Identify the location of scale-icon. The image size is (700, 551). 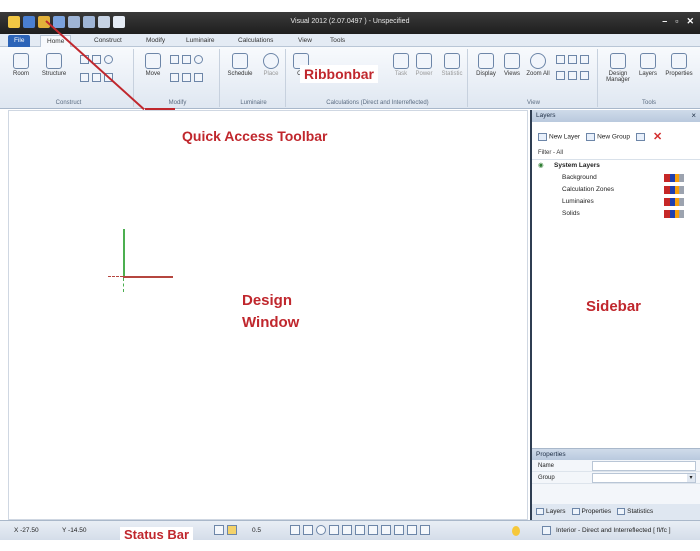
(198, 77).